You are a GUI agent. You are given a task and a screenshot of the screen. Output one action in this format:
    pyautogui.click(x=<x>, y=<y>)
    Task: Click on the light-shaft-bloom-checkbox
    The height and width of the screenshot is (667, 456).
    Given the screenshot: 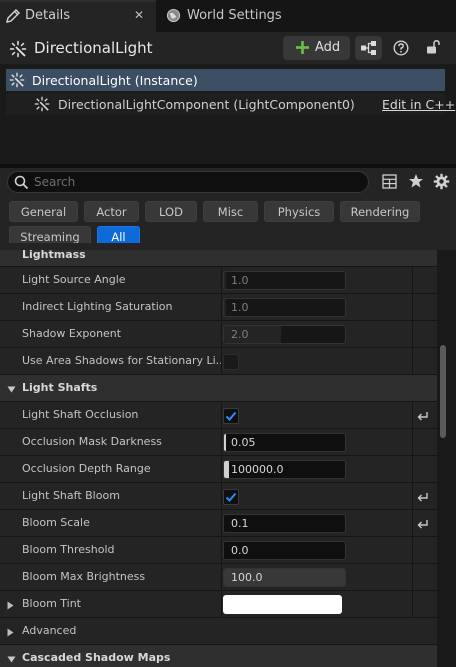 What is the action you would take?
    pyautogui.click(x=231, y=497)
    